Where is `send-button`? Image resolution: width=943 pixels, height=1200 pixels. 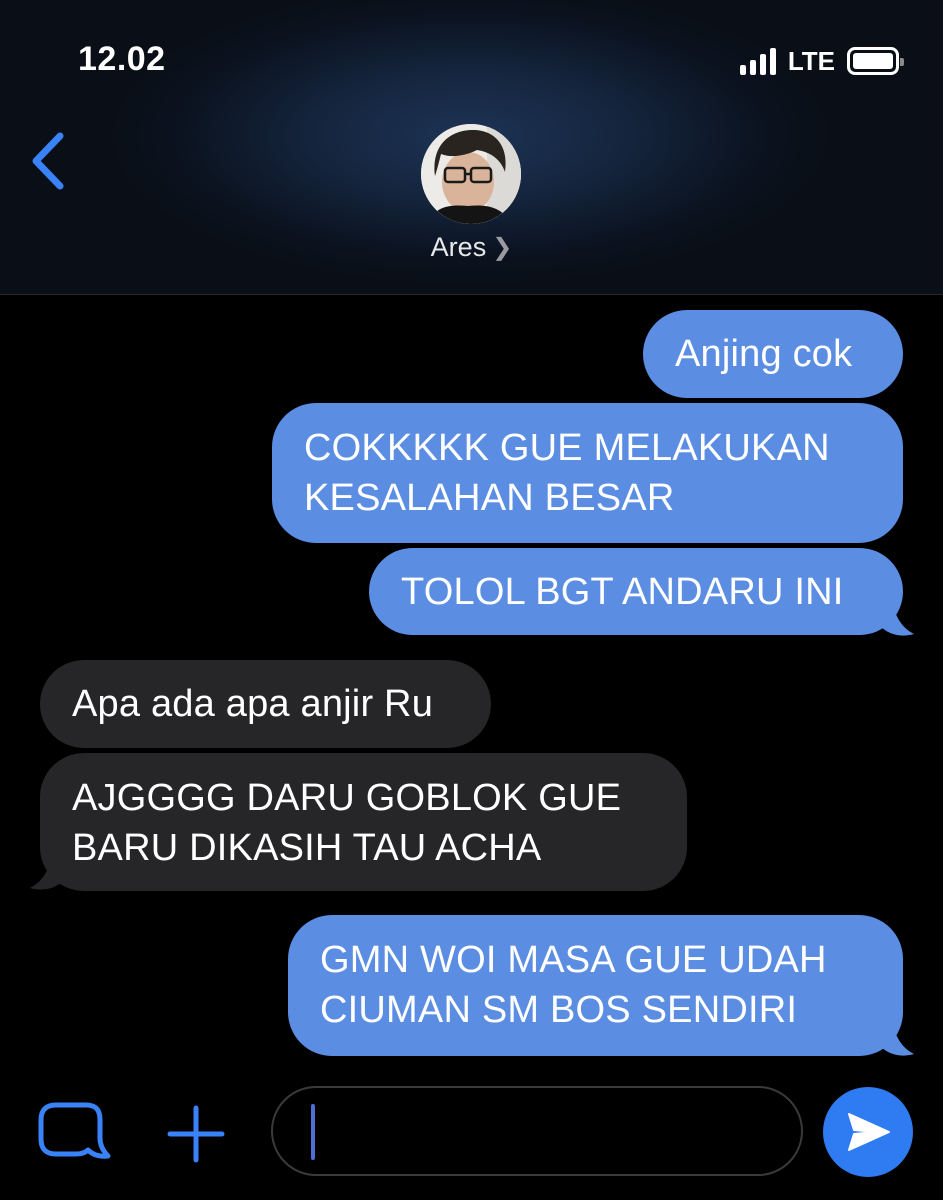 send-button is located at coordinates (868, 1132).